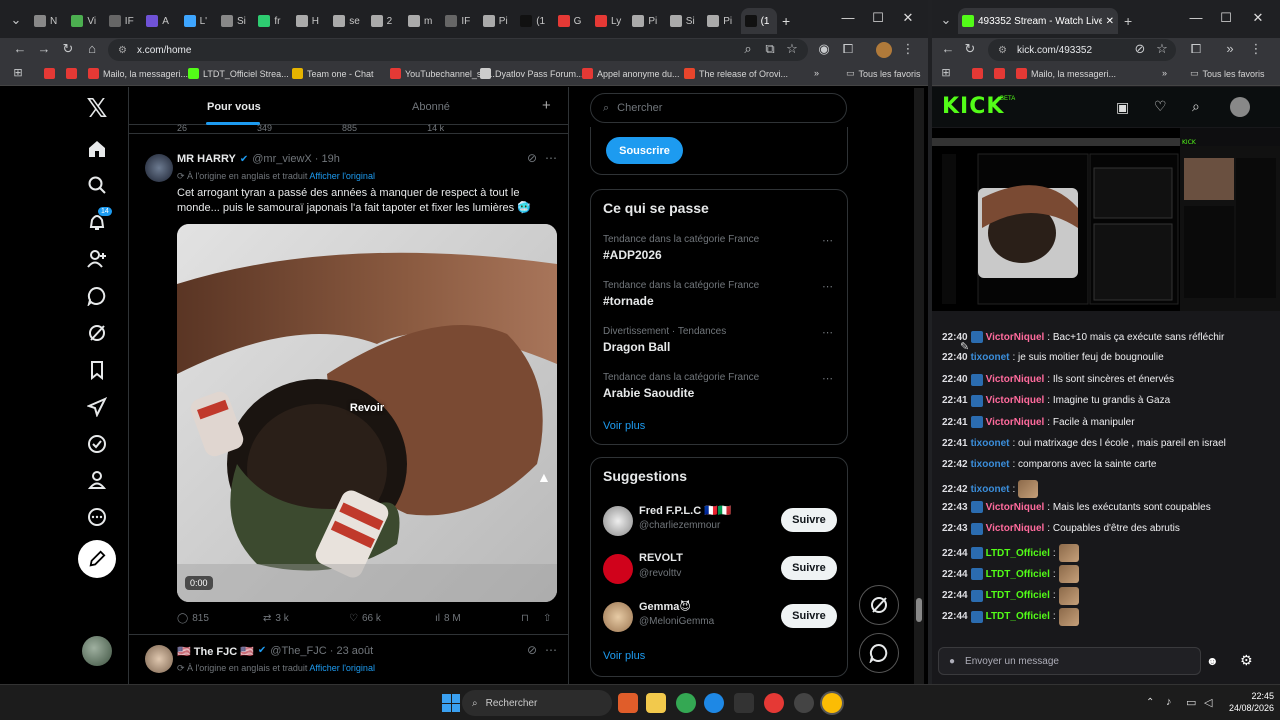  I want to click on heart-icon: ♡, so click(1160, 106).